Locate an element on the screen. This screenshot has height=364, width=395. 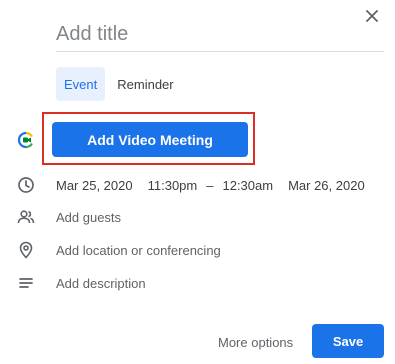
guests-row: Add guests is located at coordinates (197, 217).